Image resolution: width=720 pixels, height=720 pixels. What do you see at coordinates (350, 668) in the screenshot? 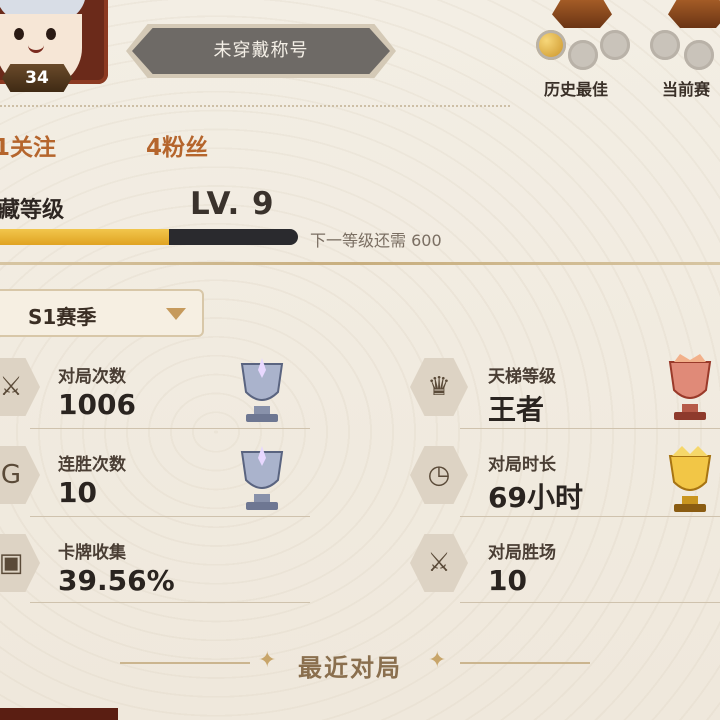
I see `recent-matches-title: 最近对局` at bounding box center [350, 668].